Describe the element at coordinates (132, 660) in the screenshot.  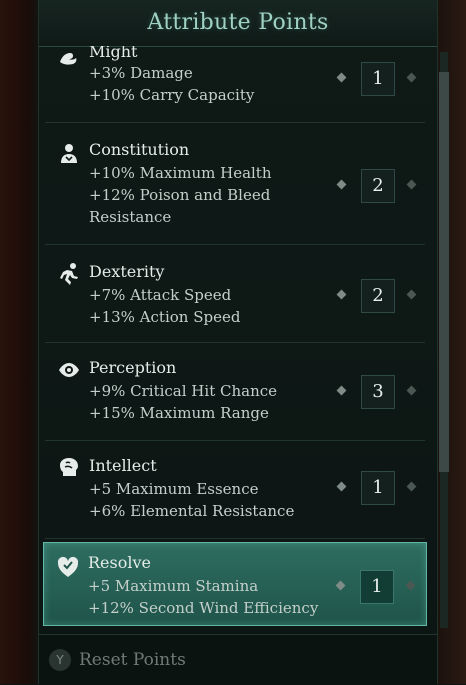
I see `reset-points-button: Reset Points` at that location.